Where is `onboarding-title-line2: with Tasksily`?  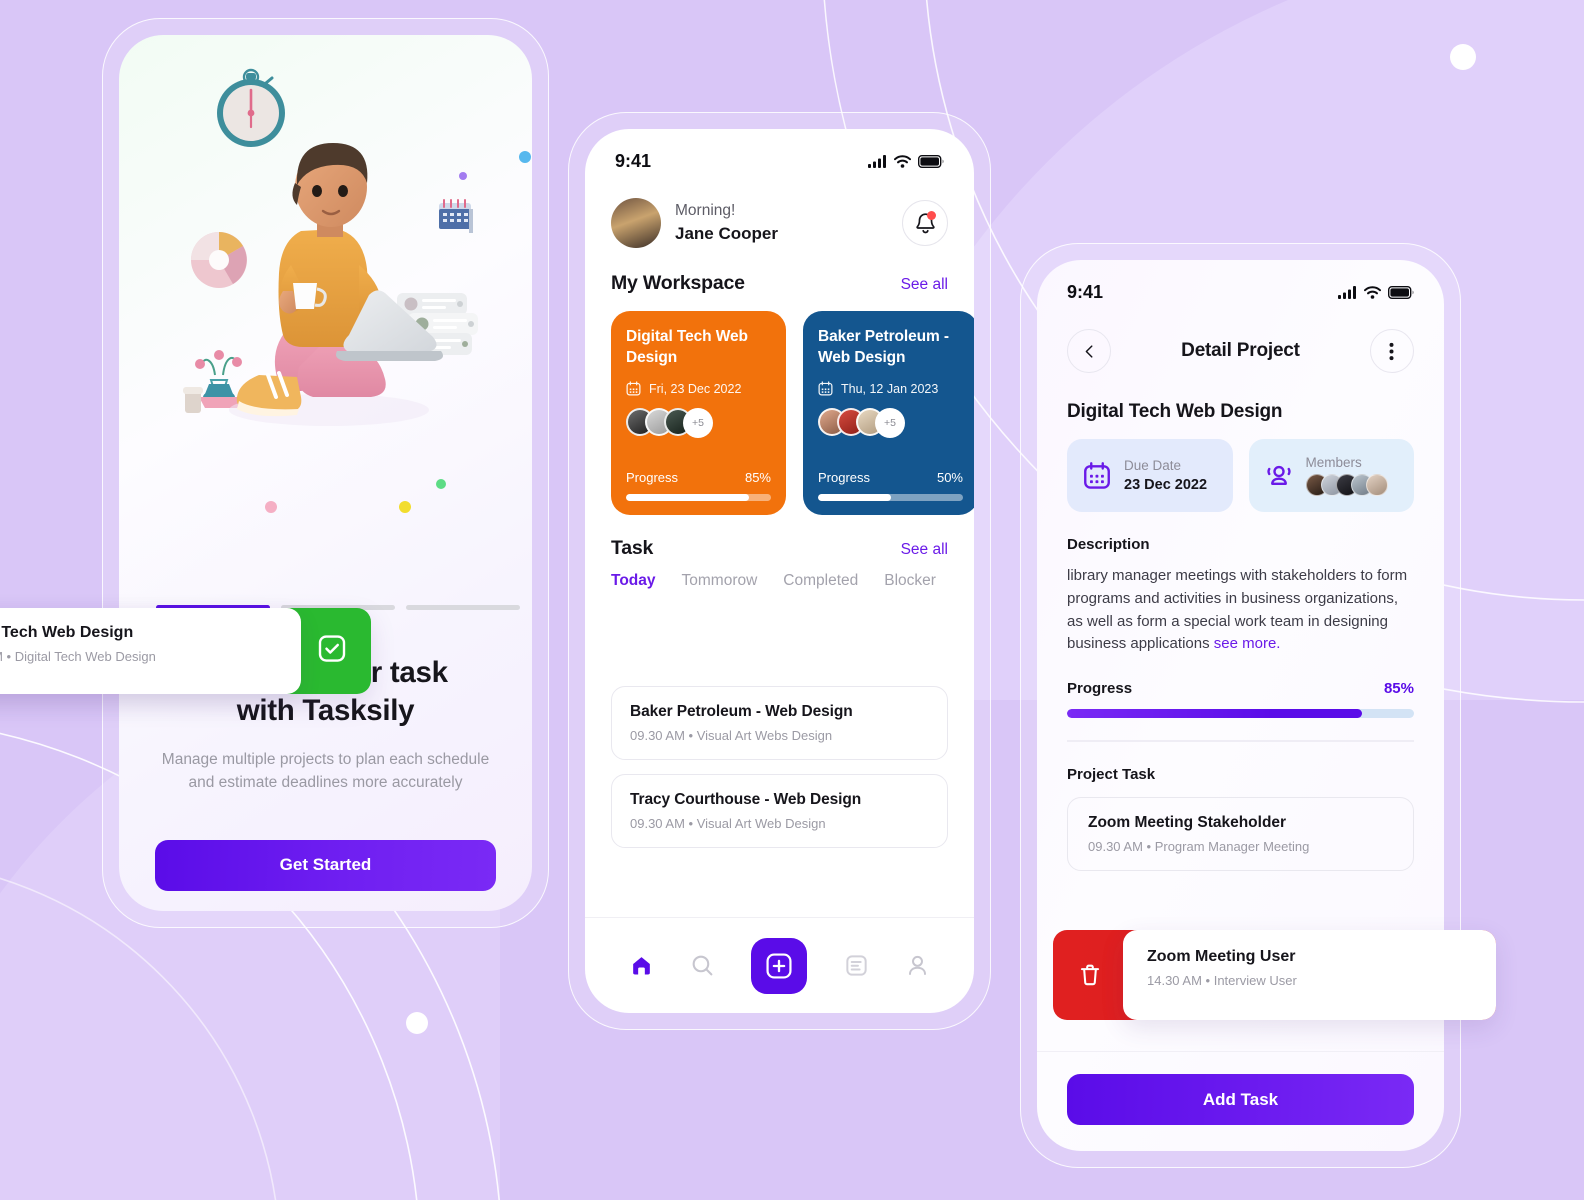 onboarding-title-line2: with Tasksily is located at coordinates (325, 711).